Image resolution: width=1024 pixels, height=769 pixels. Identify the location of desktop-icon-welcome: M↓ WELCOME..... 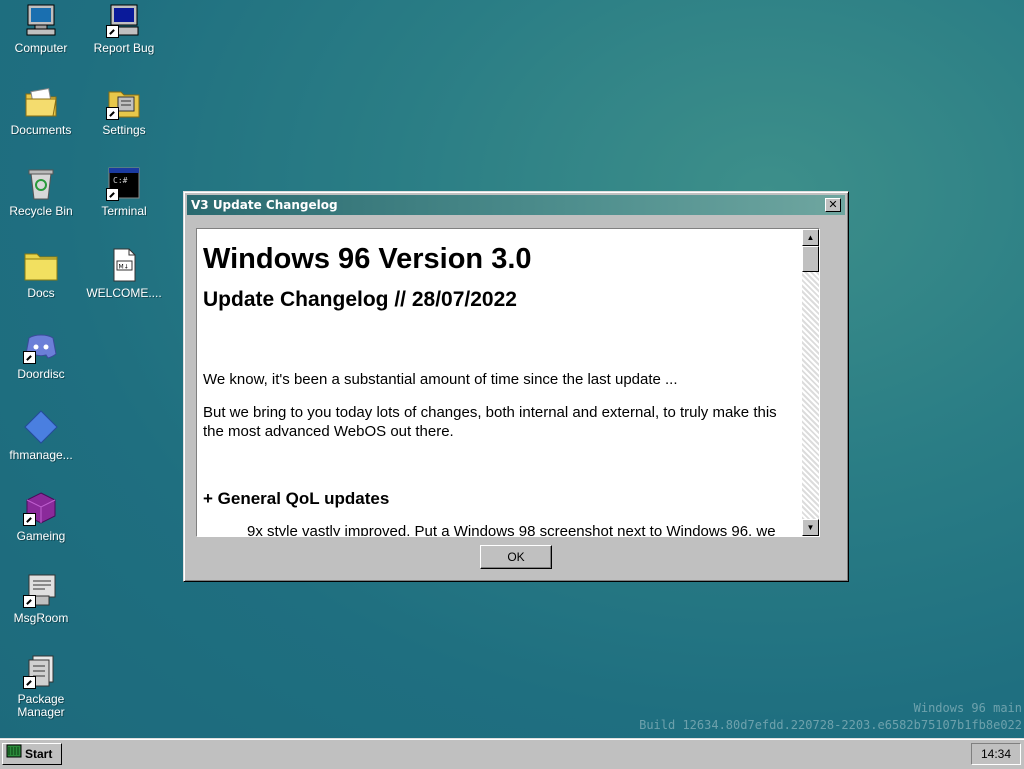
(124, 273).